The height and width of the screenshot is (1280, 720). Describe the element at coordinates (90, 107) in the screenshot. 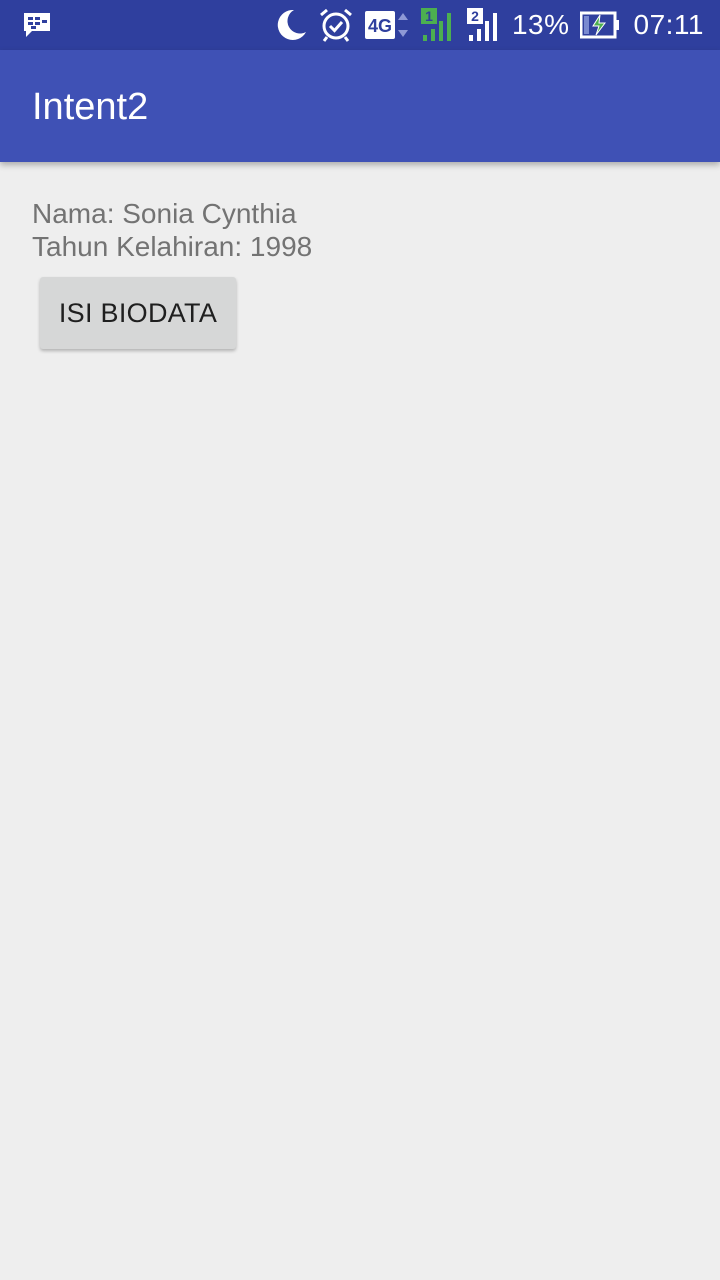

I see `app-title: Intent2` at that location.